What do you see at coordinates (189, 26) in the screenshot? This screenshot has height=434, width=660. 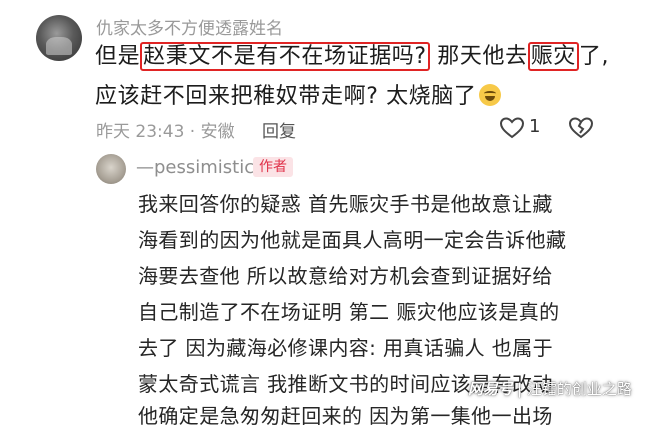 I see `commenter-username: 仇家太多不方便透露姓名` at bounding box center [189, 26].